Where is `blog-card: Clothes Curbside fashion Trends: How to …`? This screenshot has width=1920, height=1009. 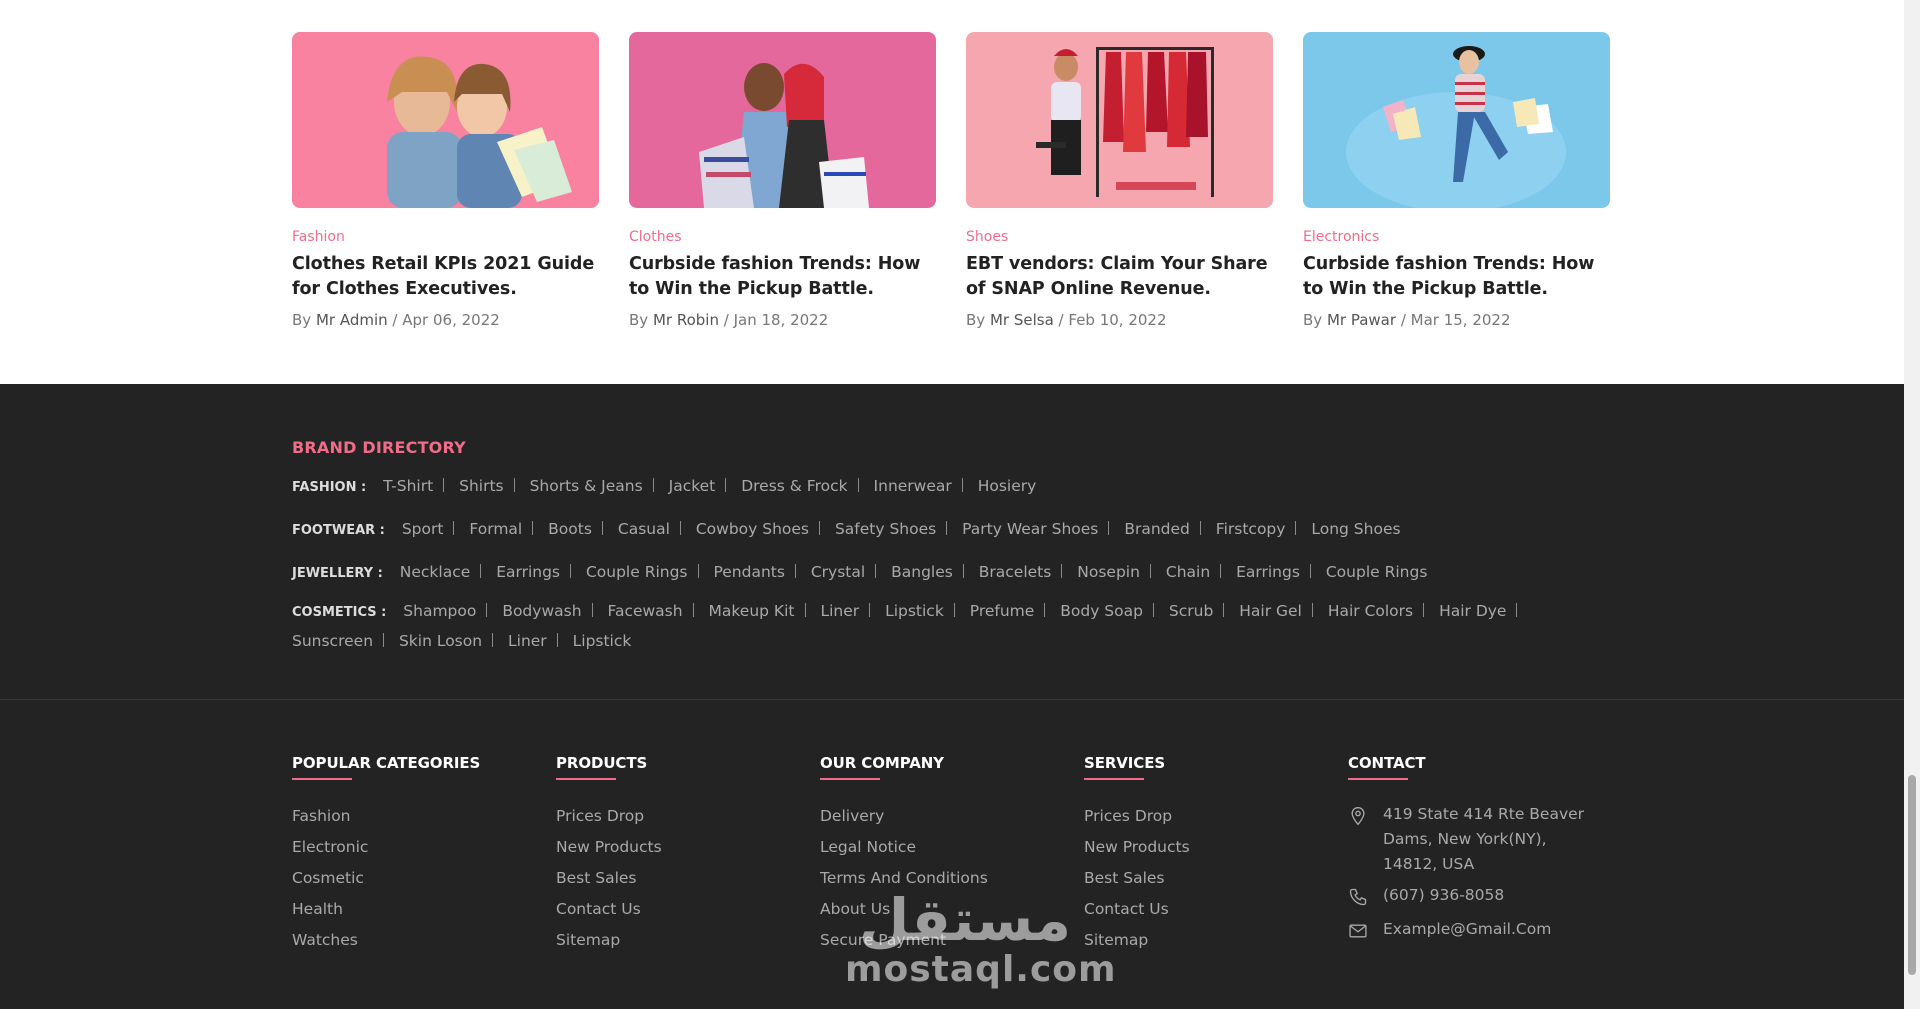 blog-card: Clothes Curbside fashion Trends: How to … is located at coordinates (782, 181).